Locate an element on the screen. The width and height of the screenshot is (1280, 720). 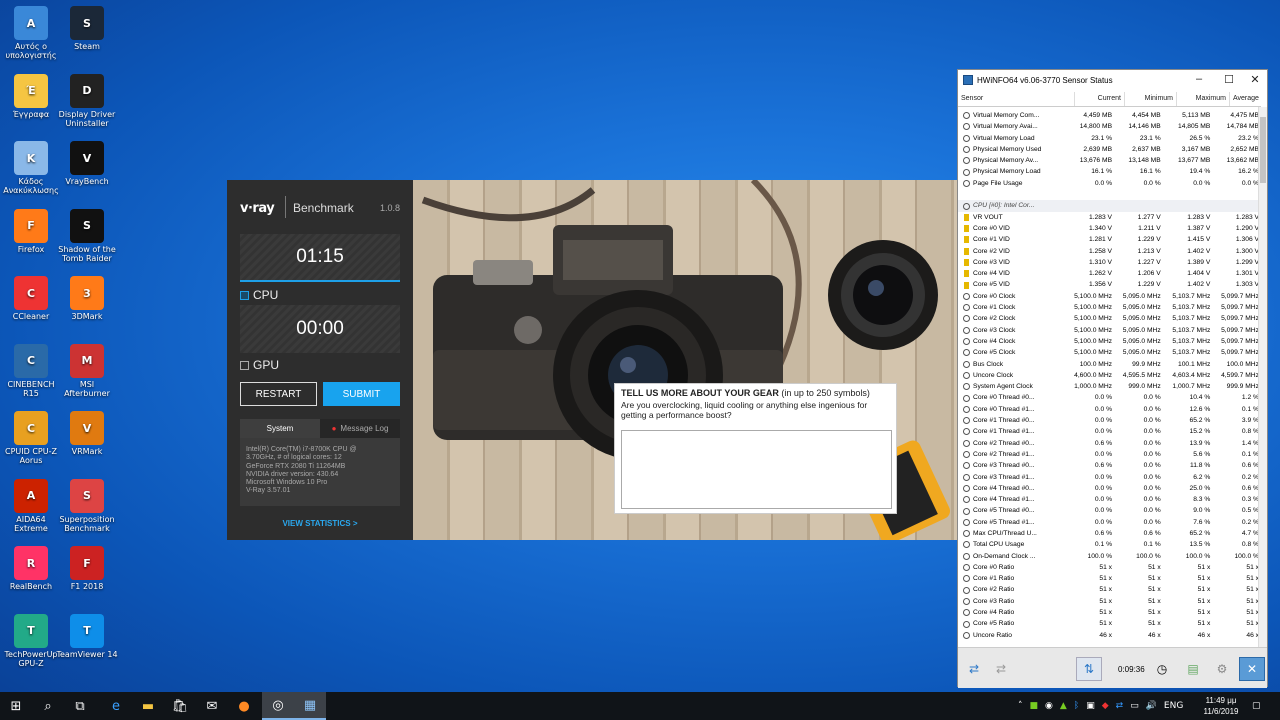
sensor-row: VR VOUT 1.283 V 1.277 V 1.283 V 1.283 V is located at coordinates (1109, 217).